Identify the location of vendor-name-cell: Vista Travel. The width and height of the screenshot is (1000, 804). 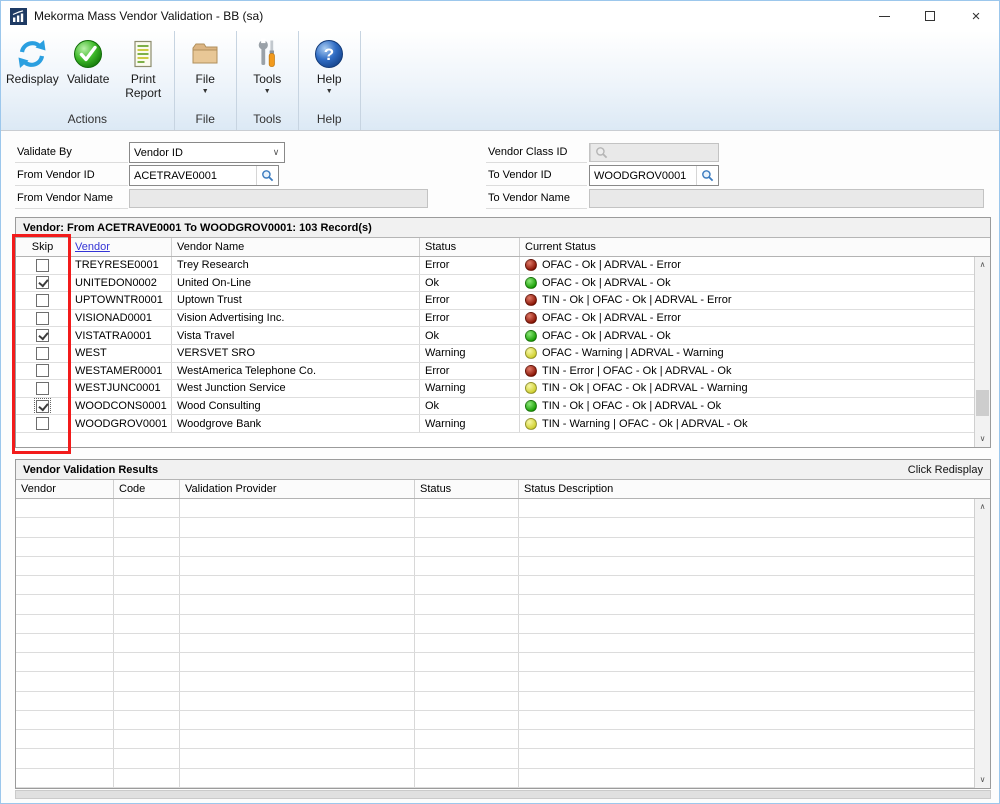
(296, 335).